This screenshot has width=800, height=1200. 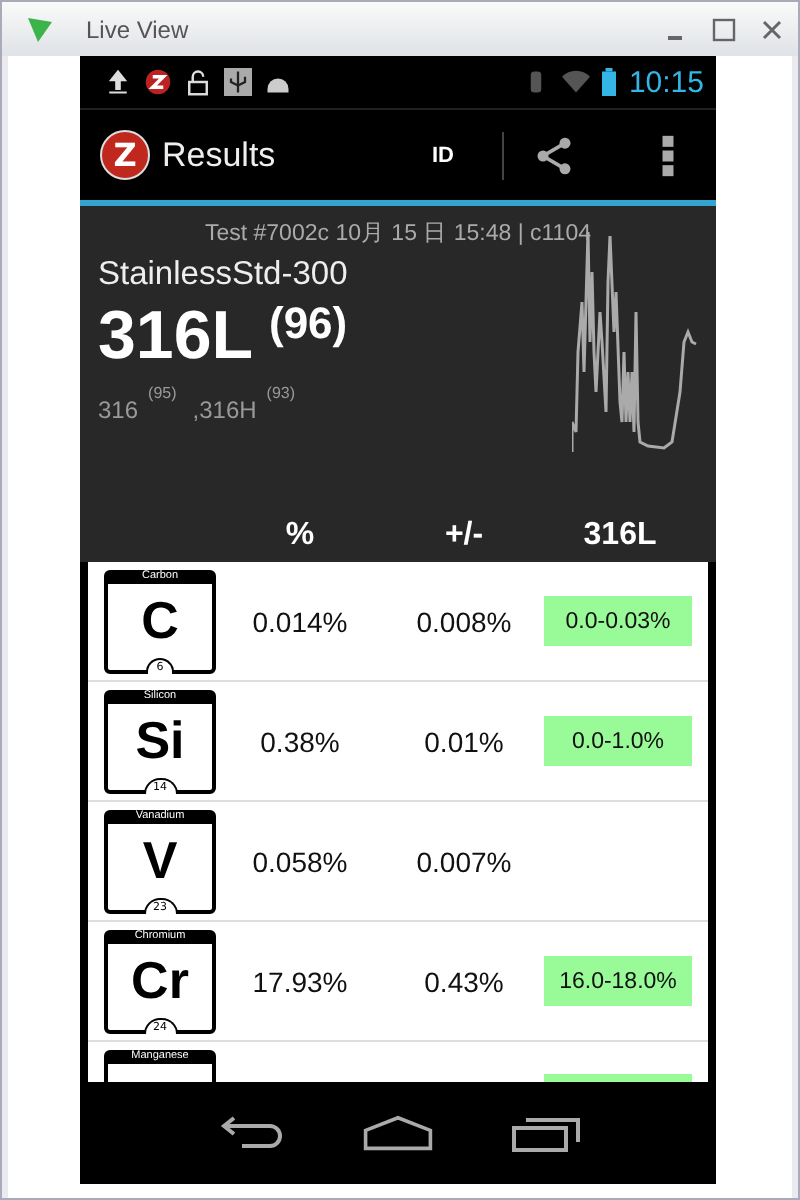 What do you see at coordinates (300, 741) in the screenshot?
I see `percent-value: 0.38%` at bounding box center [300, 741].